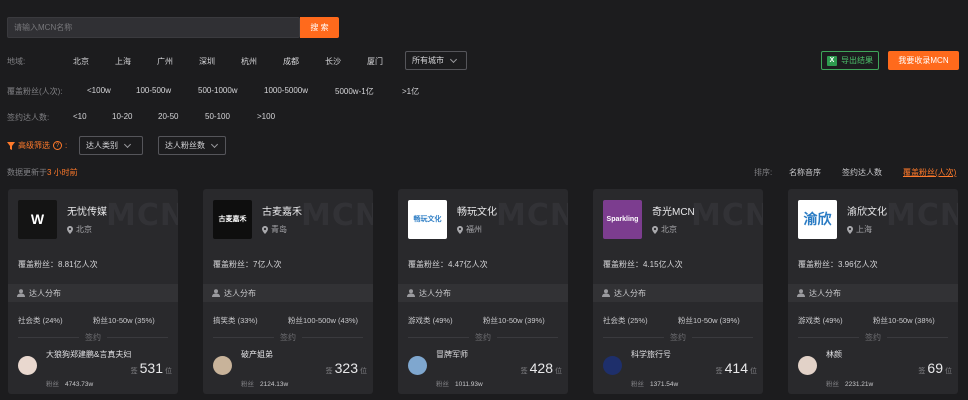  What do you see at coordinates (469, 229) in the screenshot?
I see `mcn-city: 福州` at bounding box center [469, 229].